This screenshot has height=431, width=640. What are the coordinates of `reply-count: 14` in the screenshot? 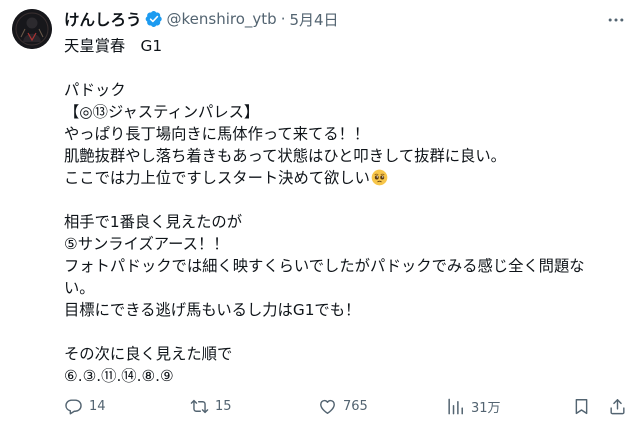 It's located at (97, 406).